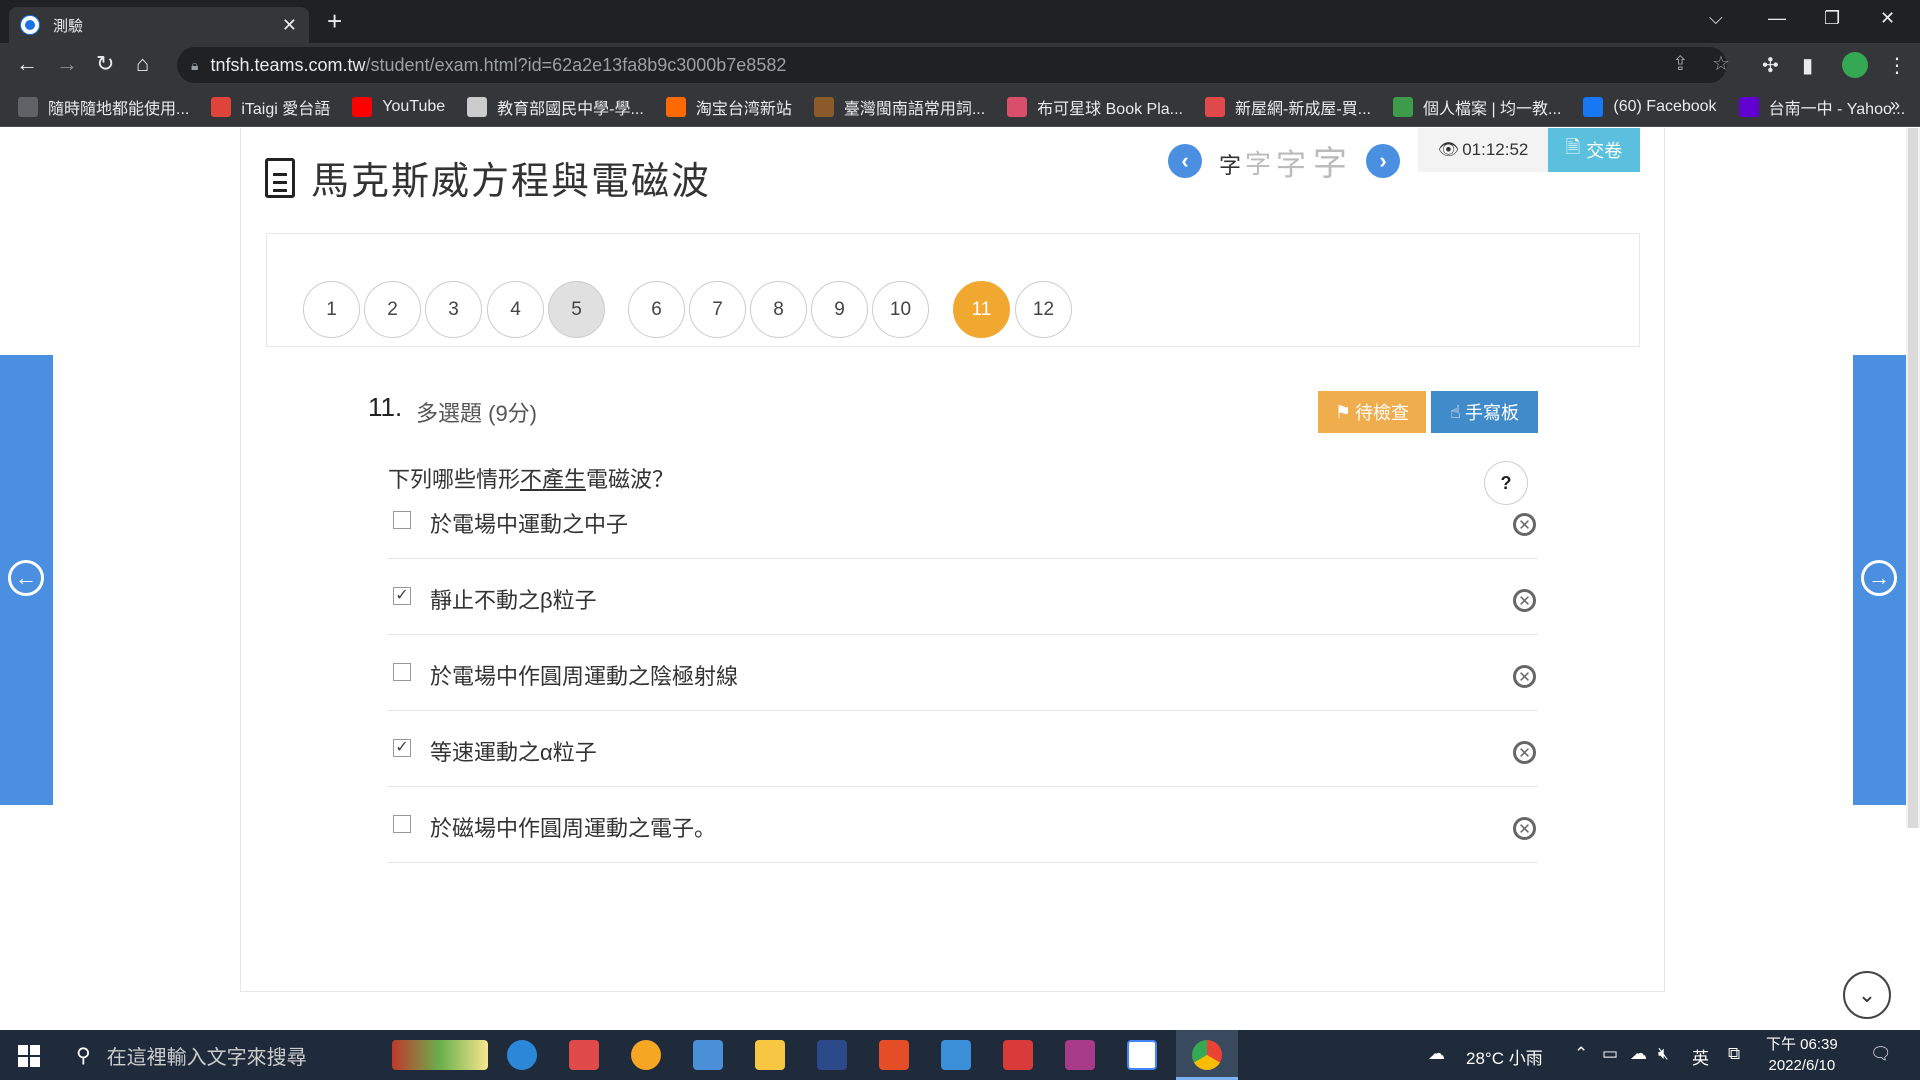 This screenshot has height=1080, width=1920. What do you see at coordinates (1185, 161) in the screenshot?
I see `font-smaller-arrow-icon: ‹` at bounding box center [1185, 161].